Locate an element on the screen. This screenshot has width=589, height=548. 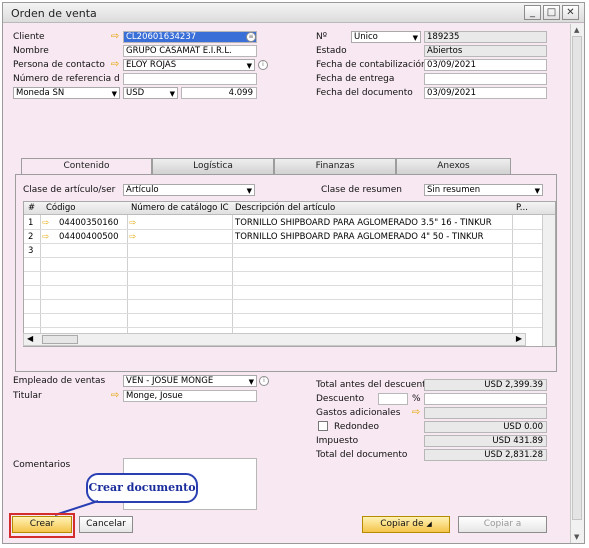
descuento-field is located at coordinates (485, 399).